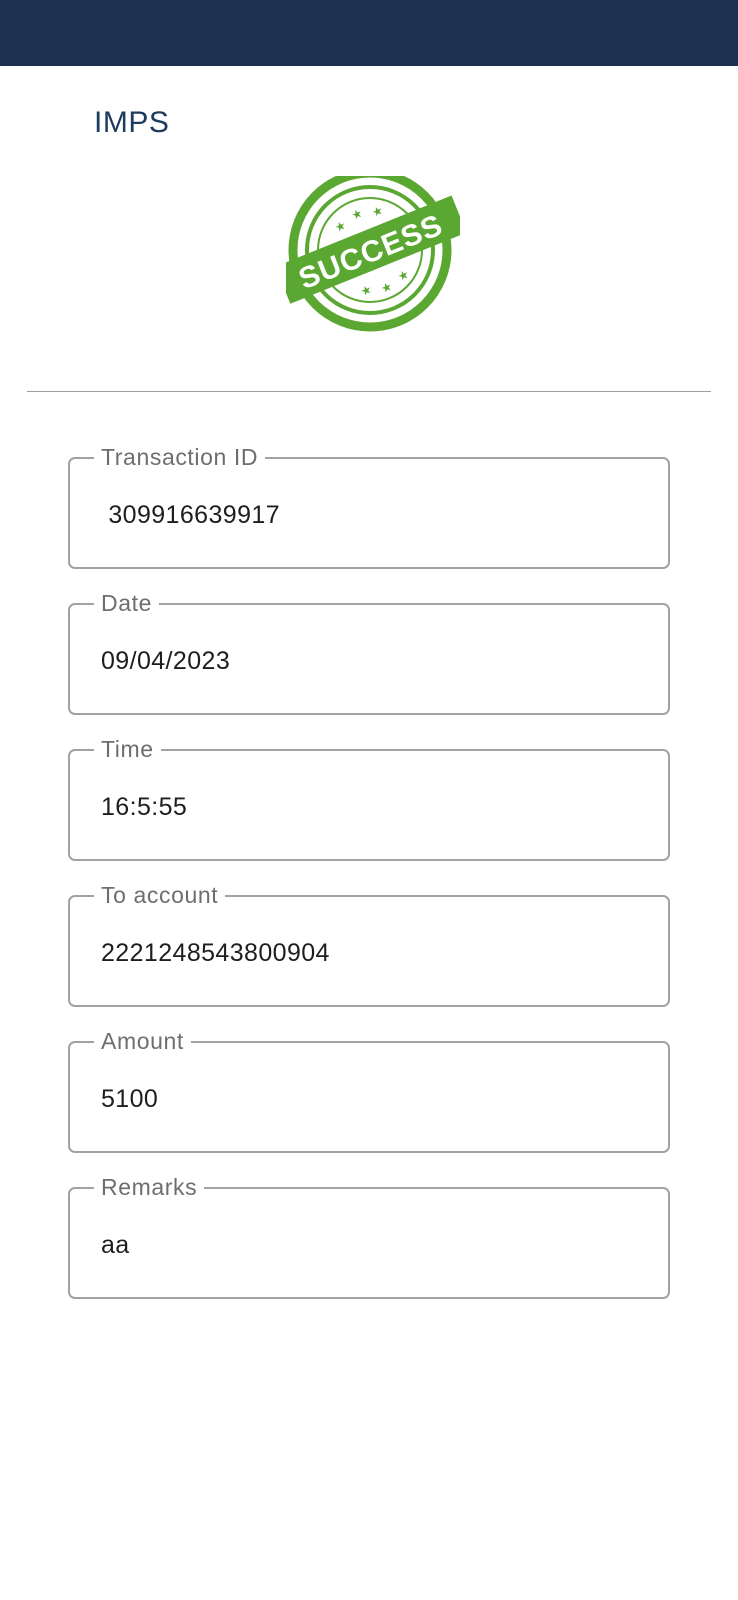 The image size is (738, 1600). Describe the element at coordinates (373, 255) in the screenshot. I see `success-stamp-icon: ★ ★ ★ ★ ★ ★ SUCCESS` at that location.